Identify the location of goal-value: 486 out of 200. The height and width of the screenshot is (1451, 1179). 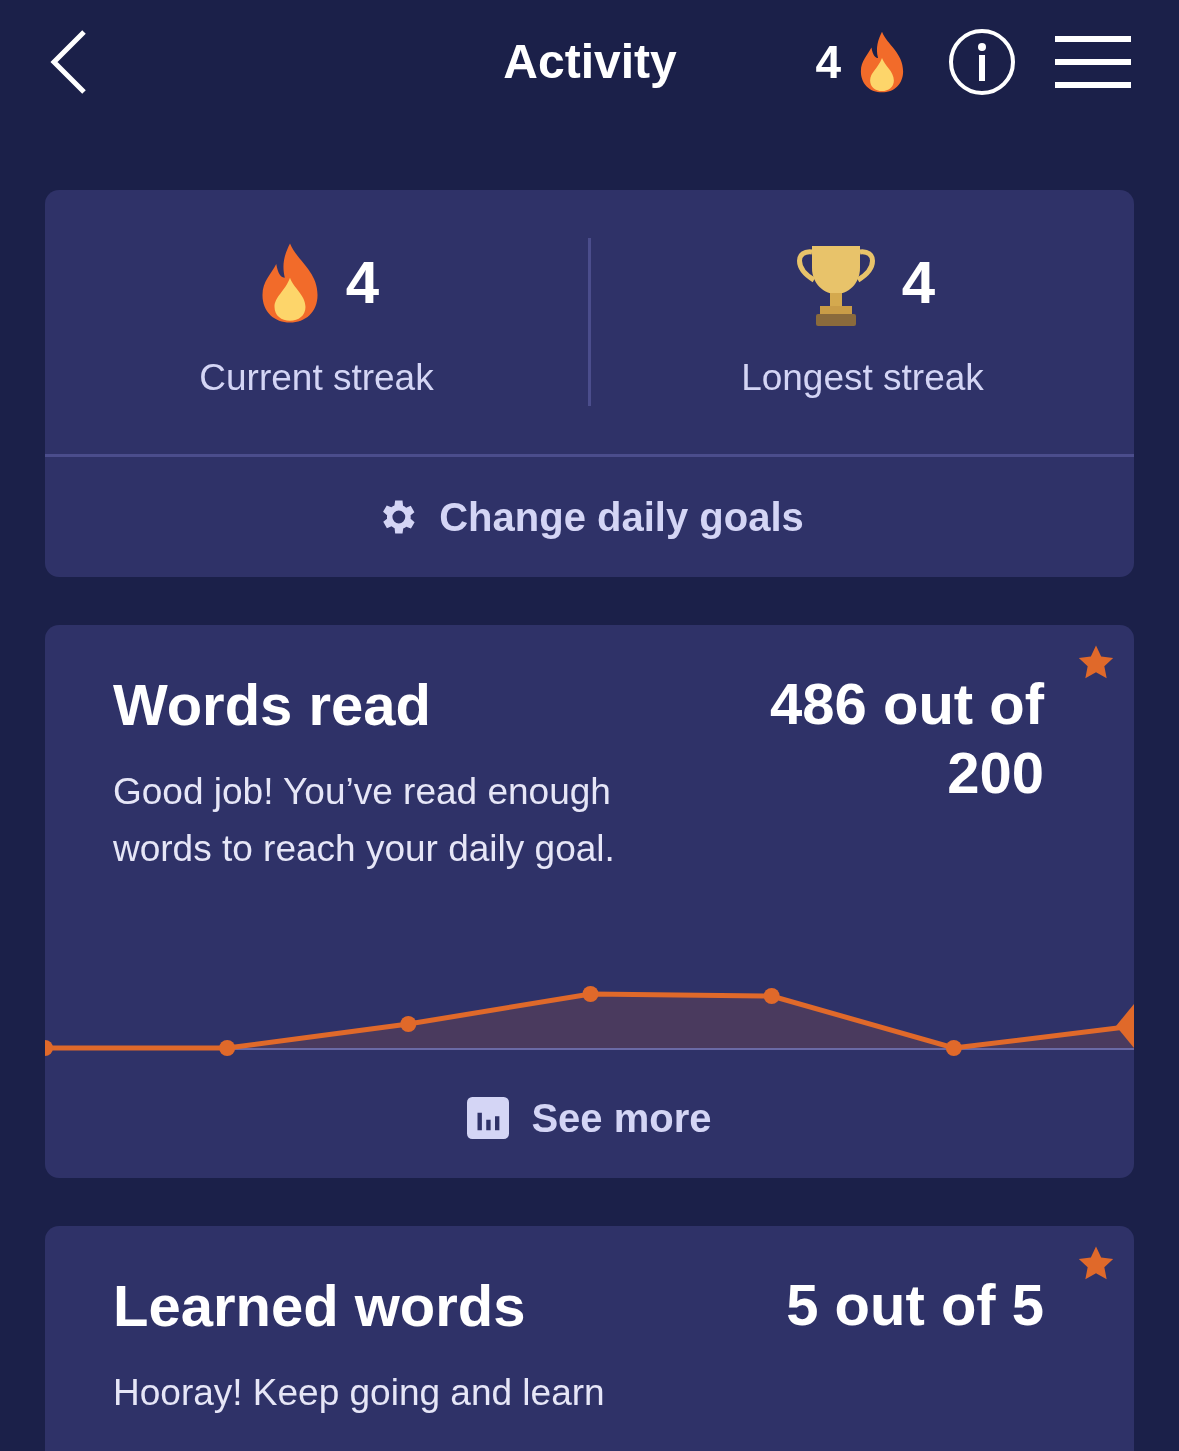
(906, 738).